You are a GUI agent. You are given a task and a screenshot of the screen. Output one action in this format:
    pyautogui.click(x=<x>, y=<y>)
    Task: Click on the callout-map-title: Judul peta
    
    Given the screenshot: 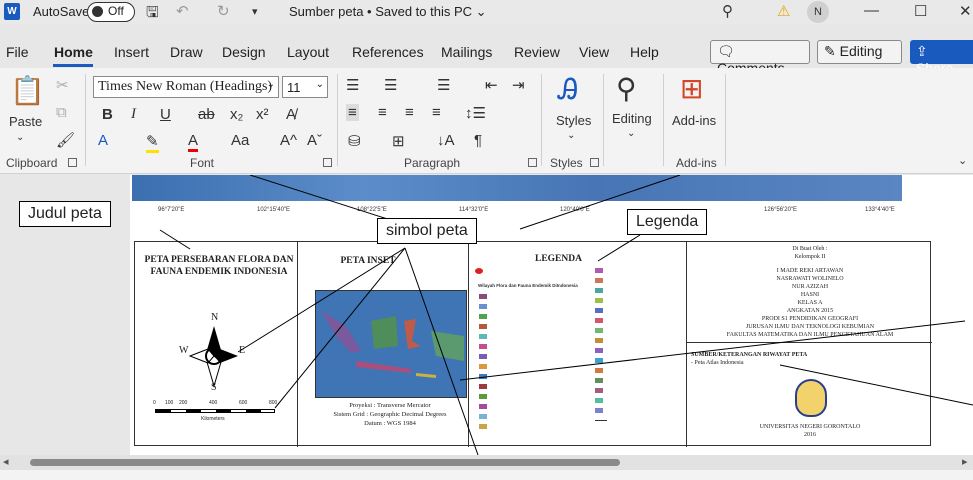 What is the action you would take?
    pyautogui.click(x=65, y=214)
    